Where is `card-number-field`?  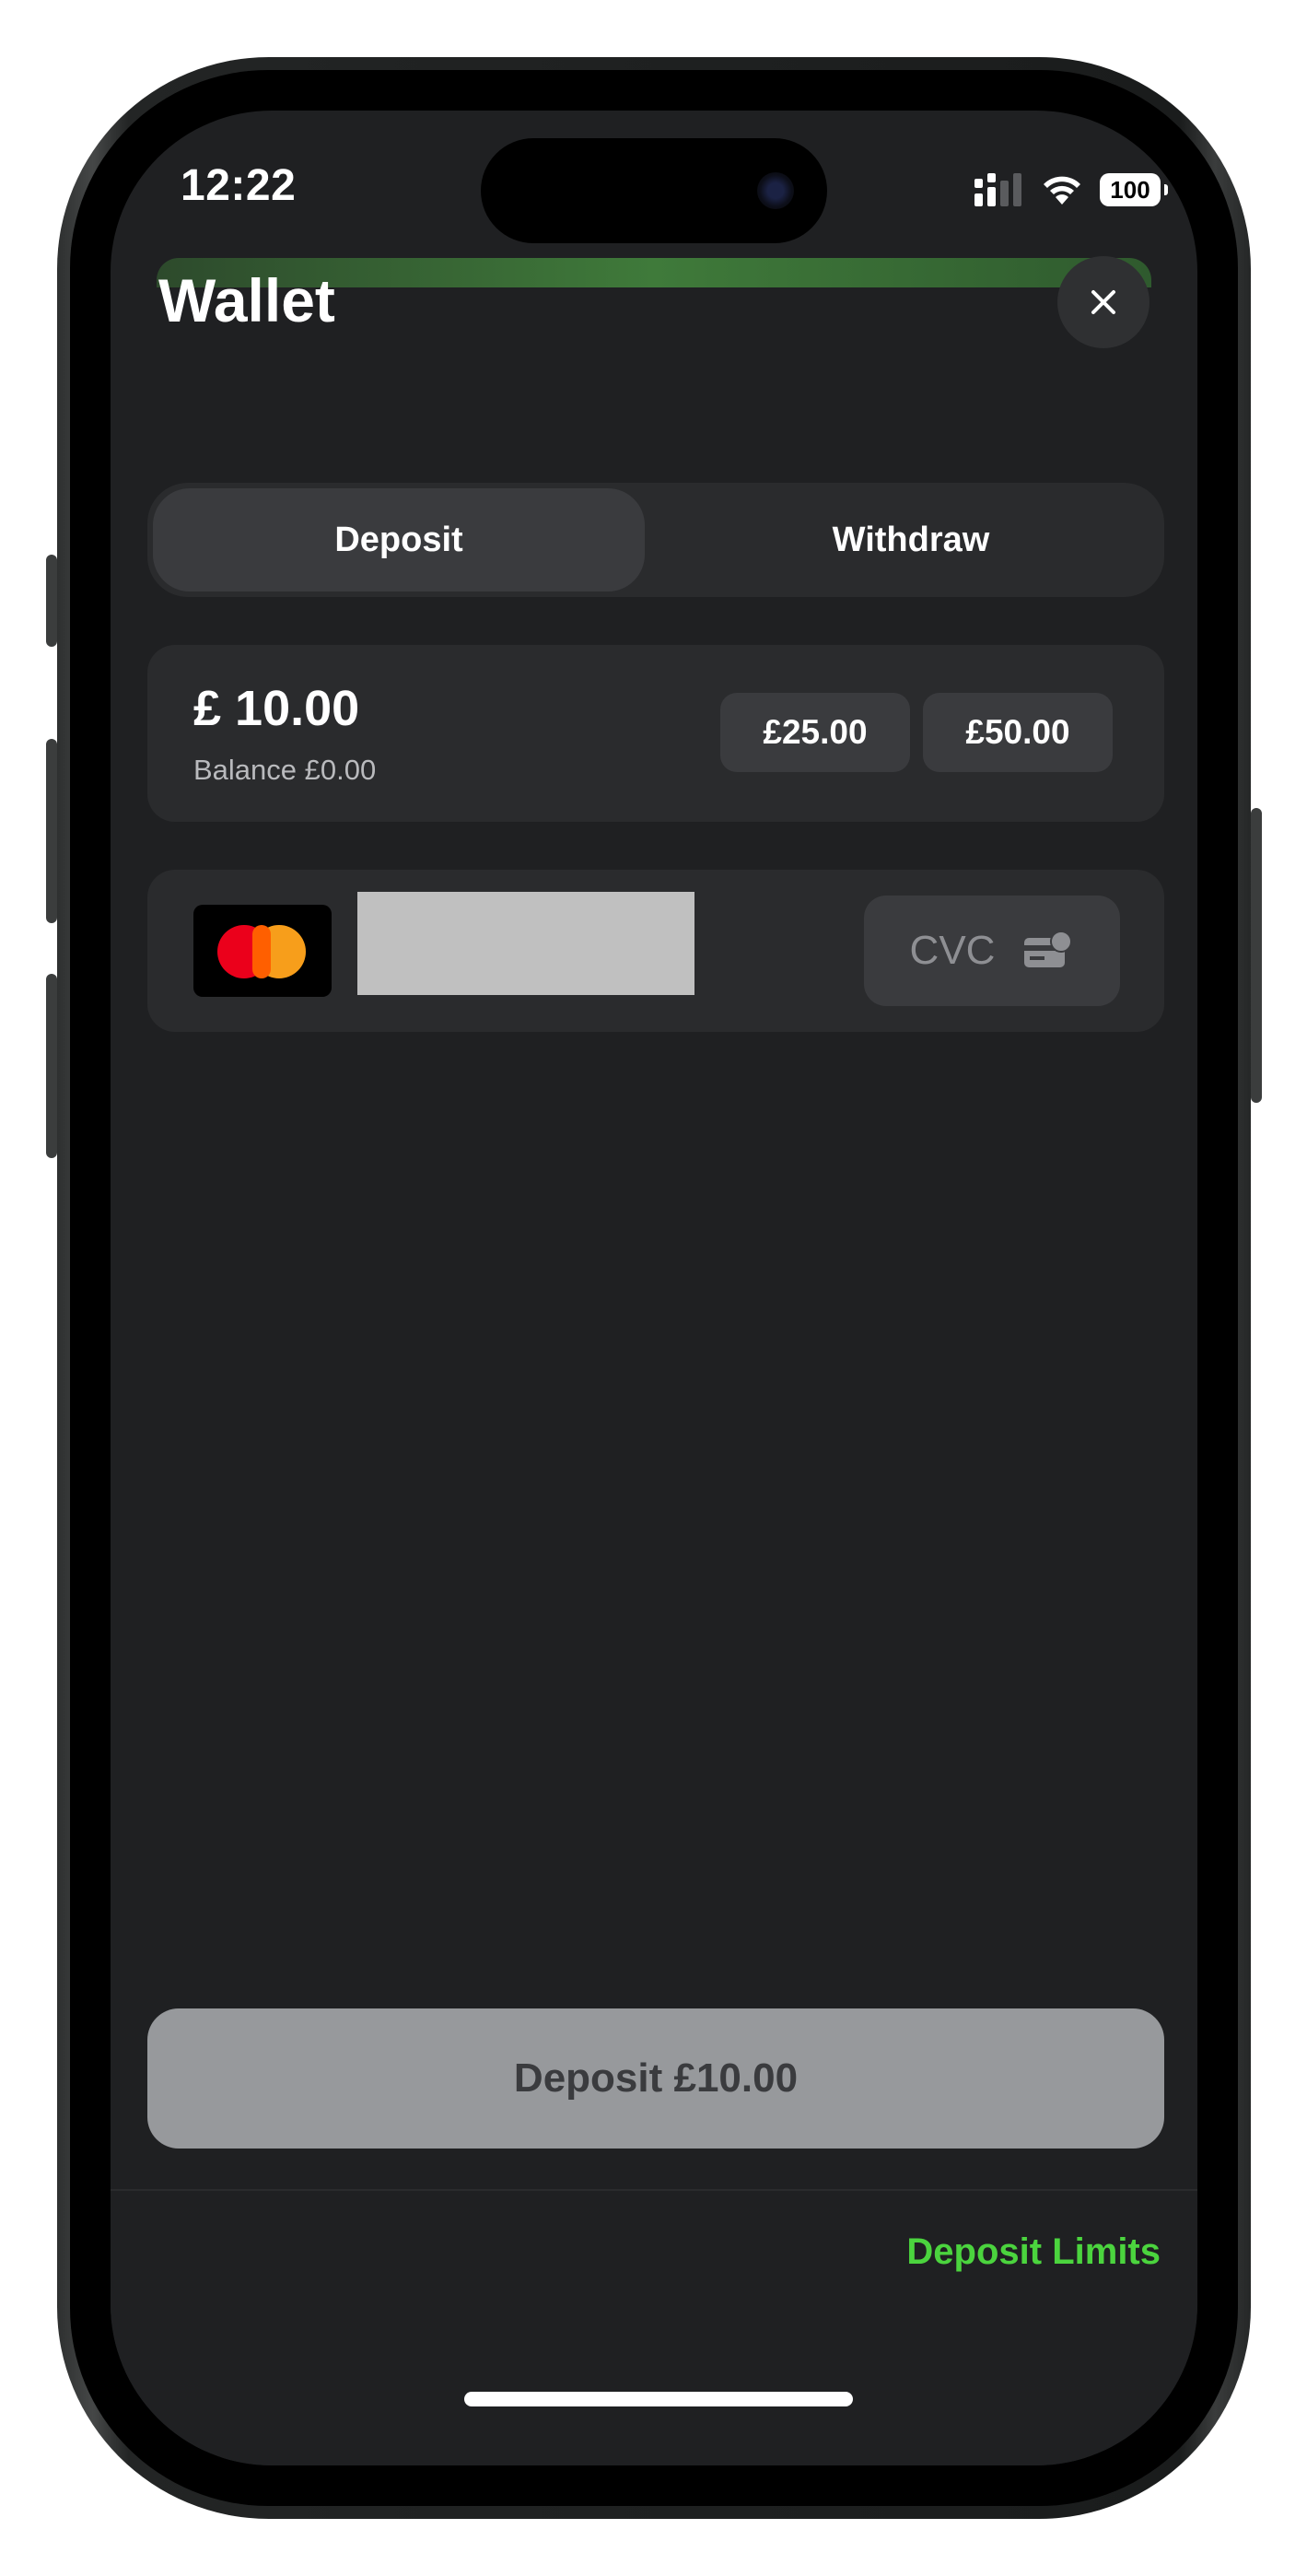
card-number-field is located at coordinates (526, 943).